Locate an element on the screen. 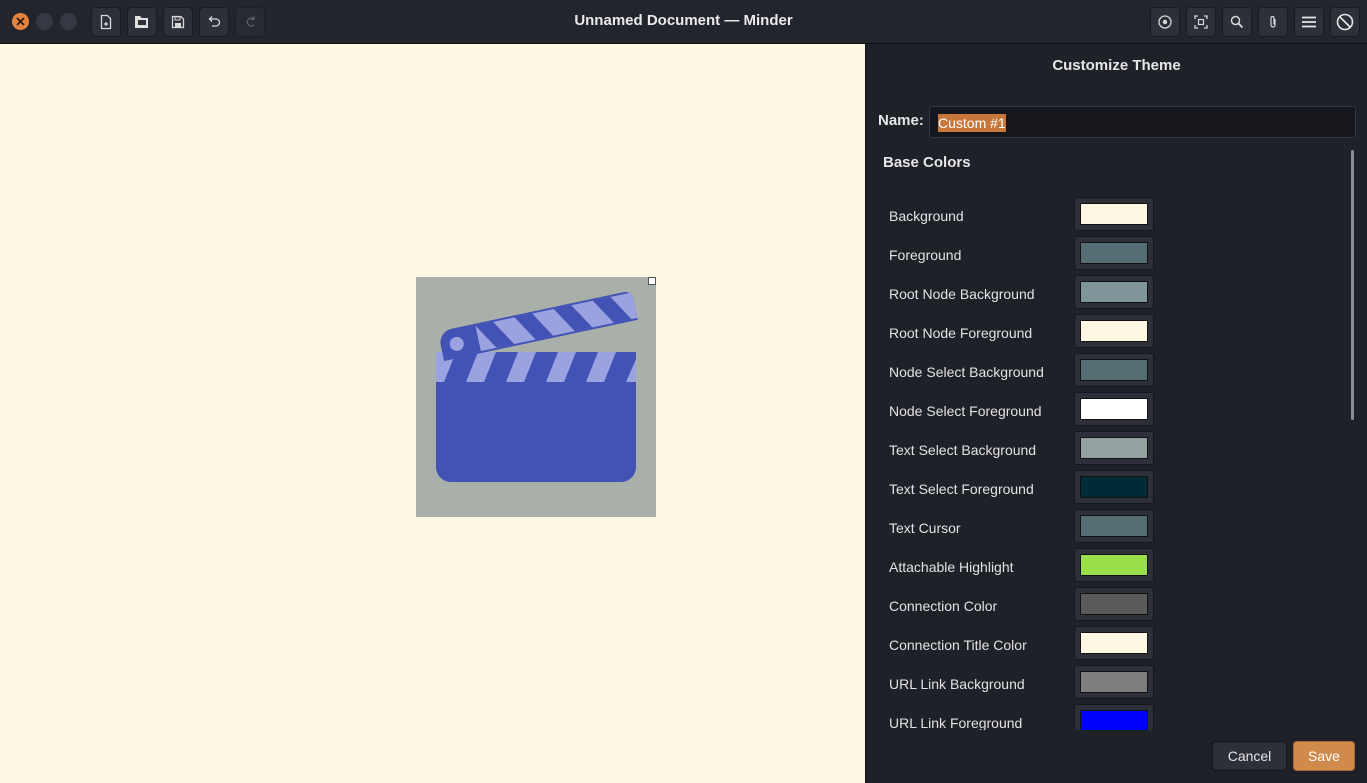  color-row: Background is located at coordinates (1106, 215).